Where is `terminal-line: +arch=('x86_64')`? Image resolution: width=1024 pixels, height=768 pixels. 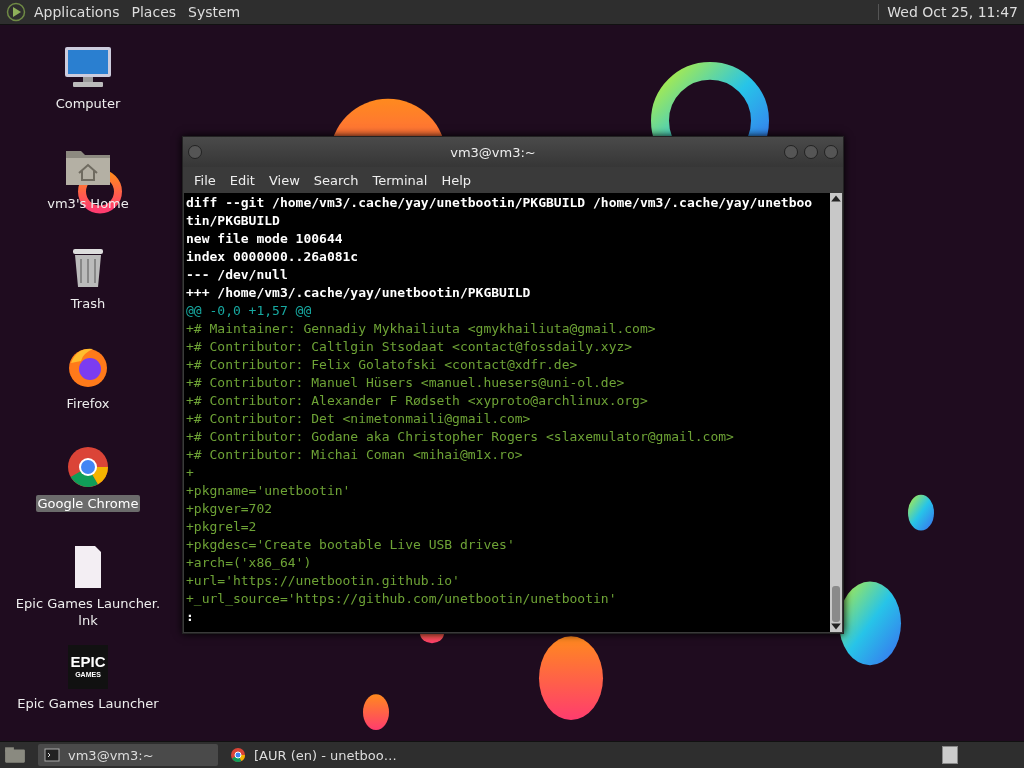 terminal-line: +arch=('x86_64') is located at coordinates (249, 563).